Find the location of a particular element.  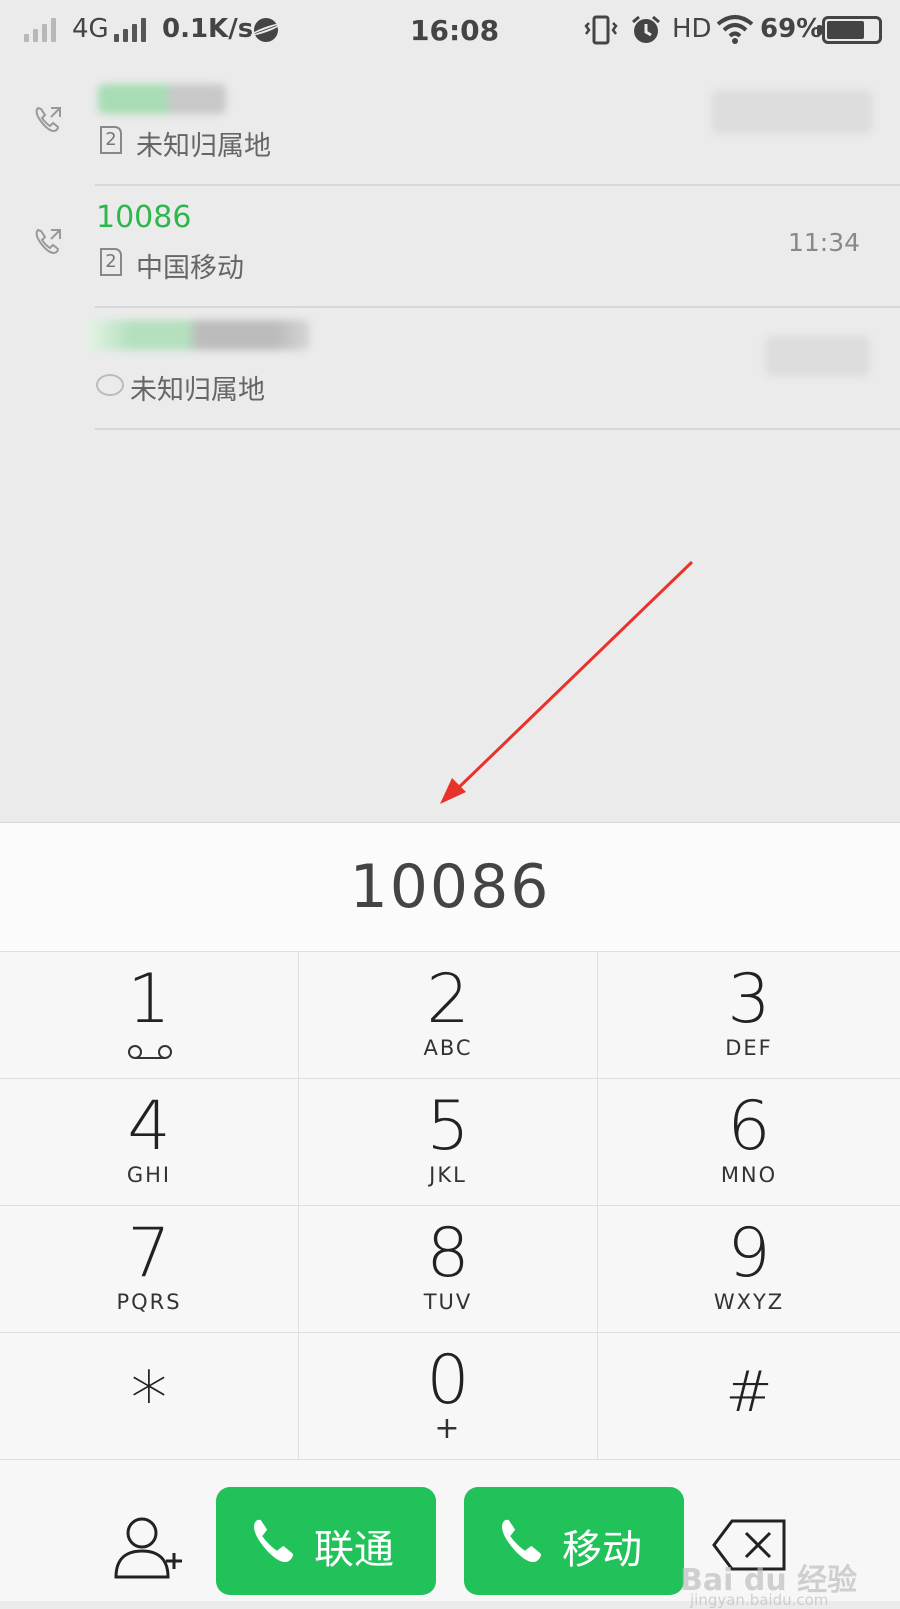

call-mobile-label: 移动 is located at coordinates (602, 1550).